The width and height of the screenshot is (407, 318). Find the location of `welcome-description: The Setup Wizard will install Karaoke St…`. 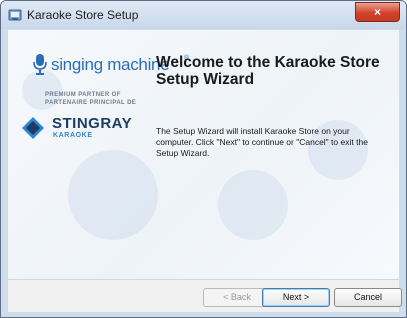

welcome-description: The Setup Wizard will install Karaoke St… is located at coordinates (262, 142).